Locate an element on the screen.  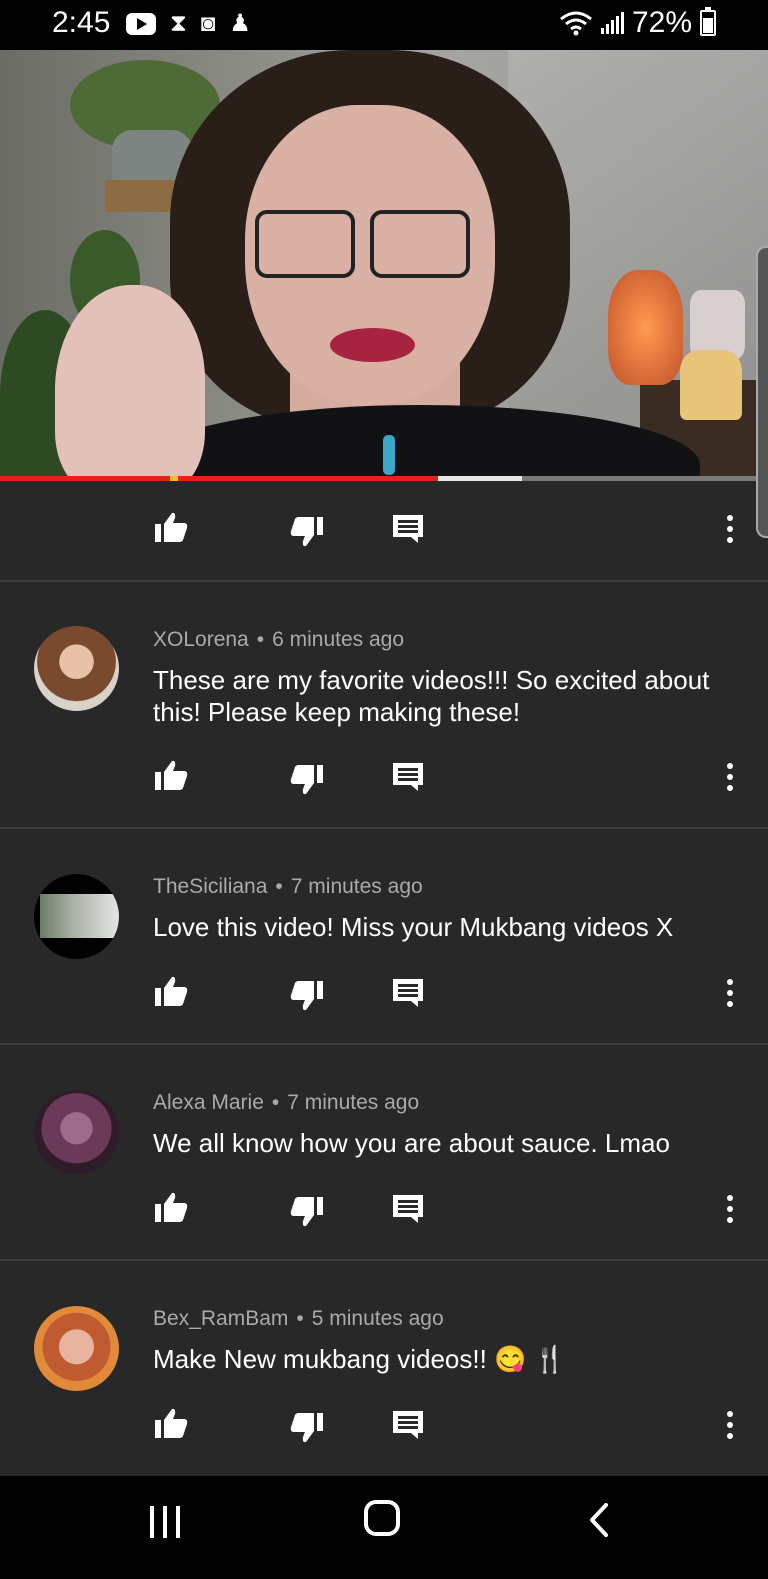
hourglass-icon: ⧗ is located at coordinates (178, 23).